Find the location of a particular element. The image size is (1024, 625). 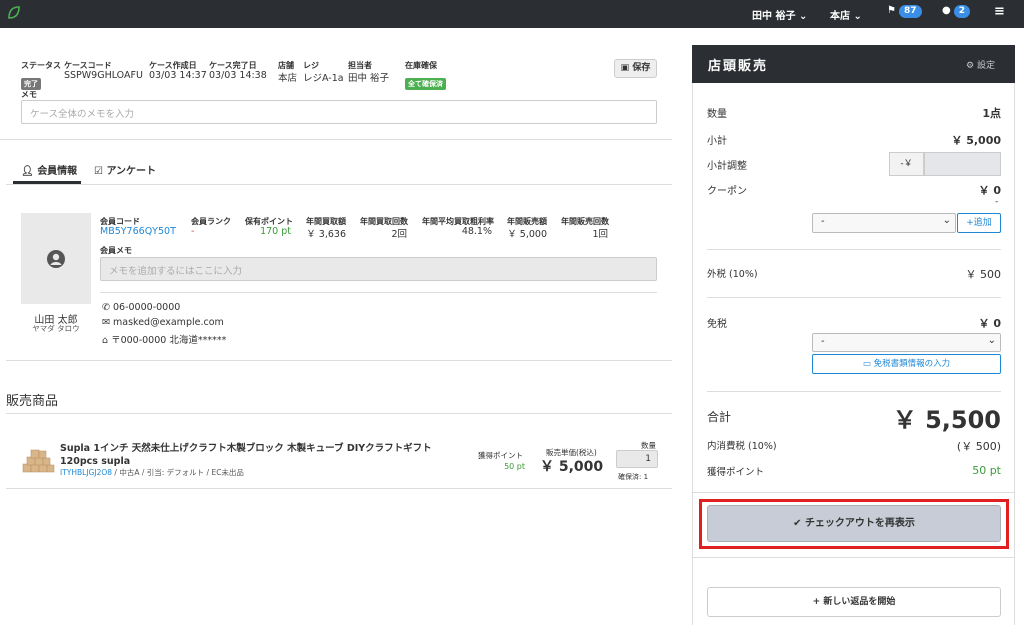

member-rank-label: 会員ランク is located at coordinates (211, 221).